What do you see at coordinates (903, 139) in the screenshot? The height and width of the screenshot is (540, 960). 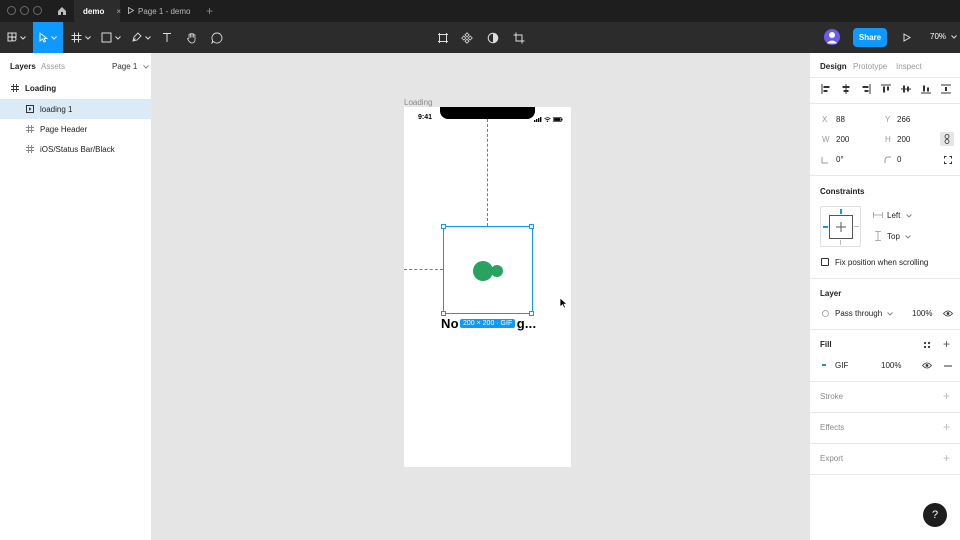 I see `h-input: 200` at bounding box center [903, 139].